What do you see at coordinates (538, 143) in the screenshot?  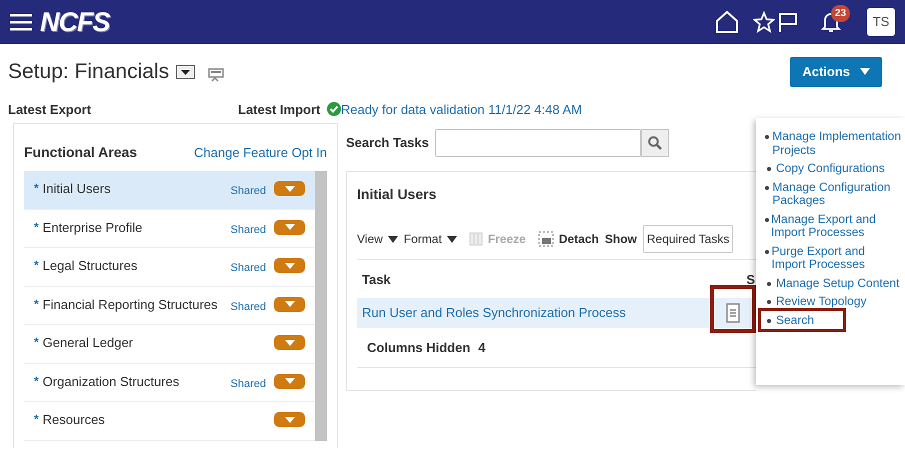 I see `search-field` at bounding box center [538, 143].